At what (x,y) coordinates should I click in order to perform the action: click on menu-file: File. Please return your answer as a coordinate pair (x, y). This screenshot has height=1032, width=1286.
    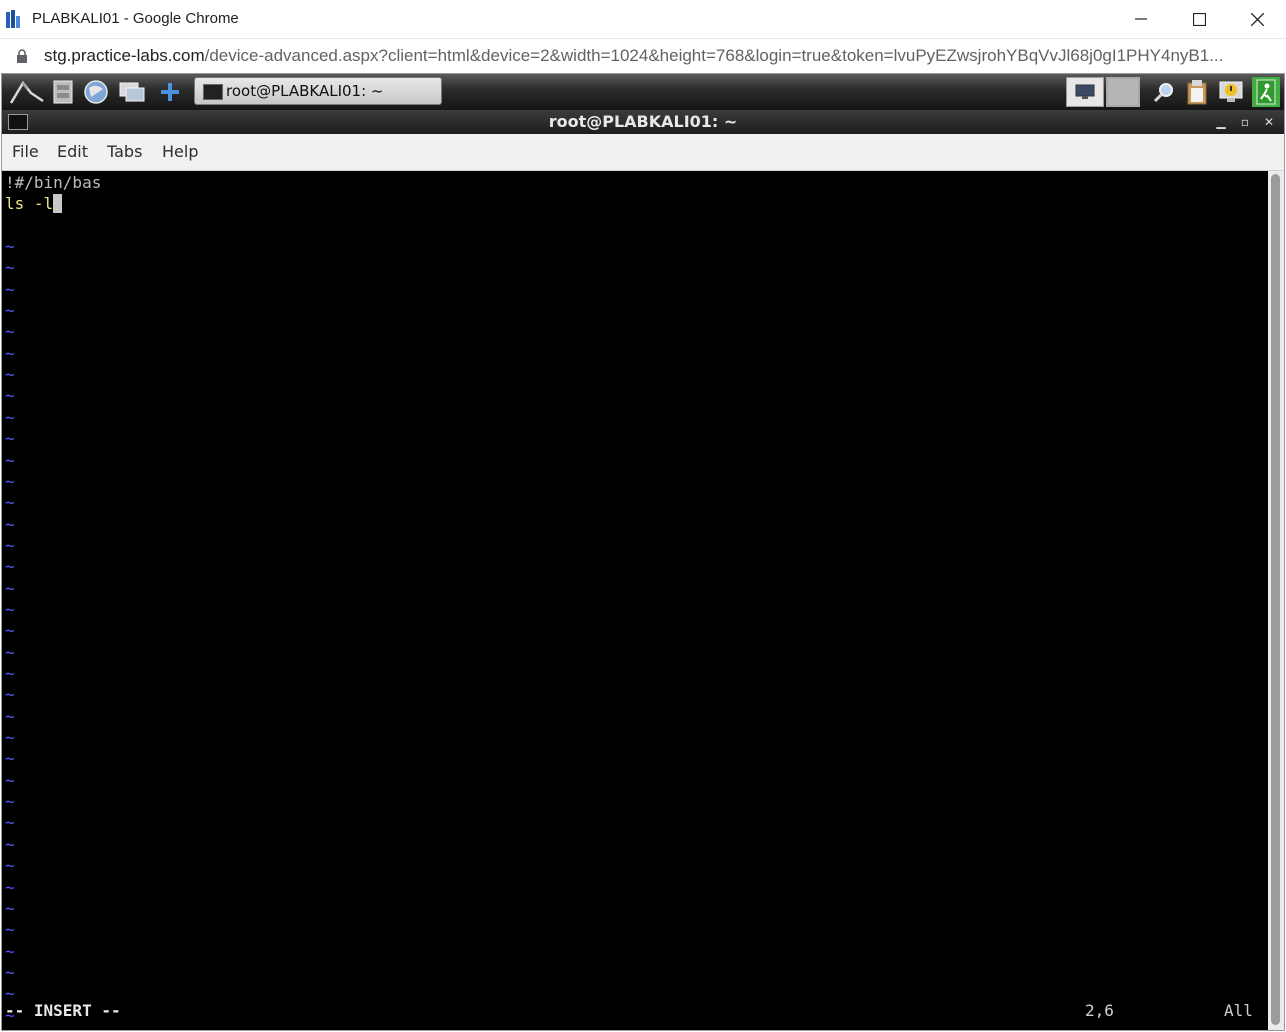
    Looking at the image, I should click on (25, 151).